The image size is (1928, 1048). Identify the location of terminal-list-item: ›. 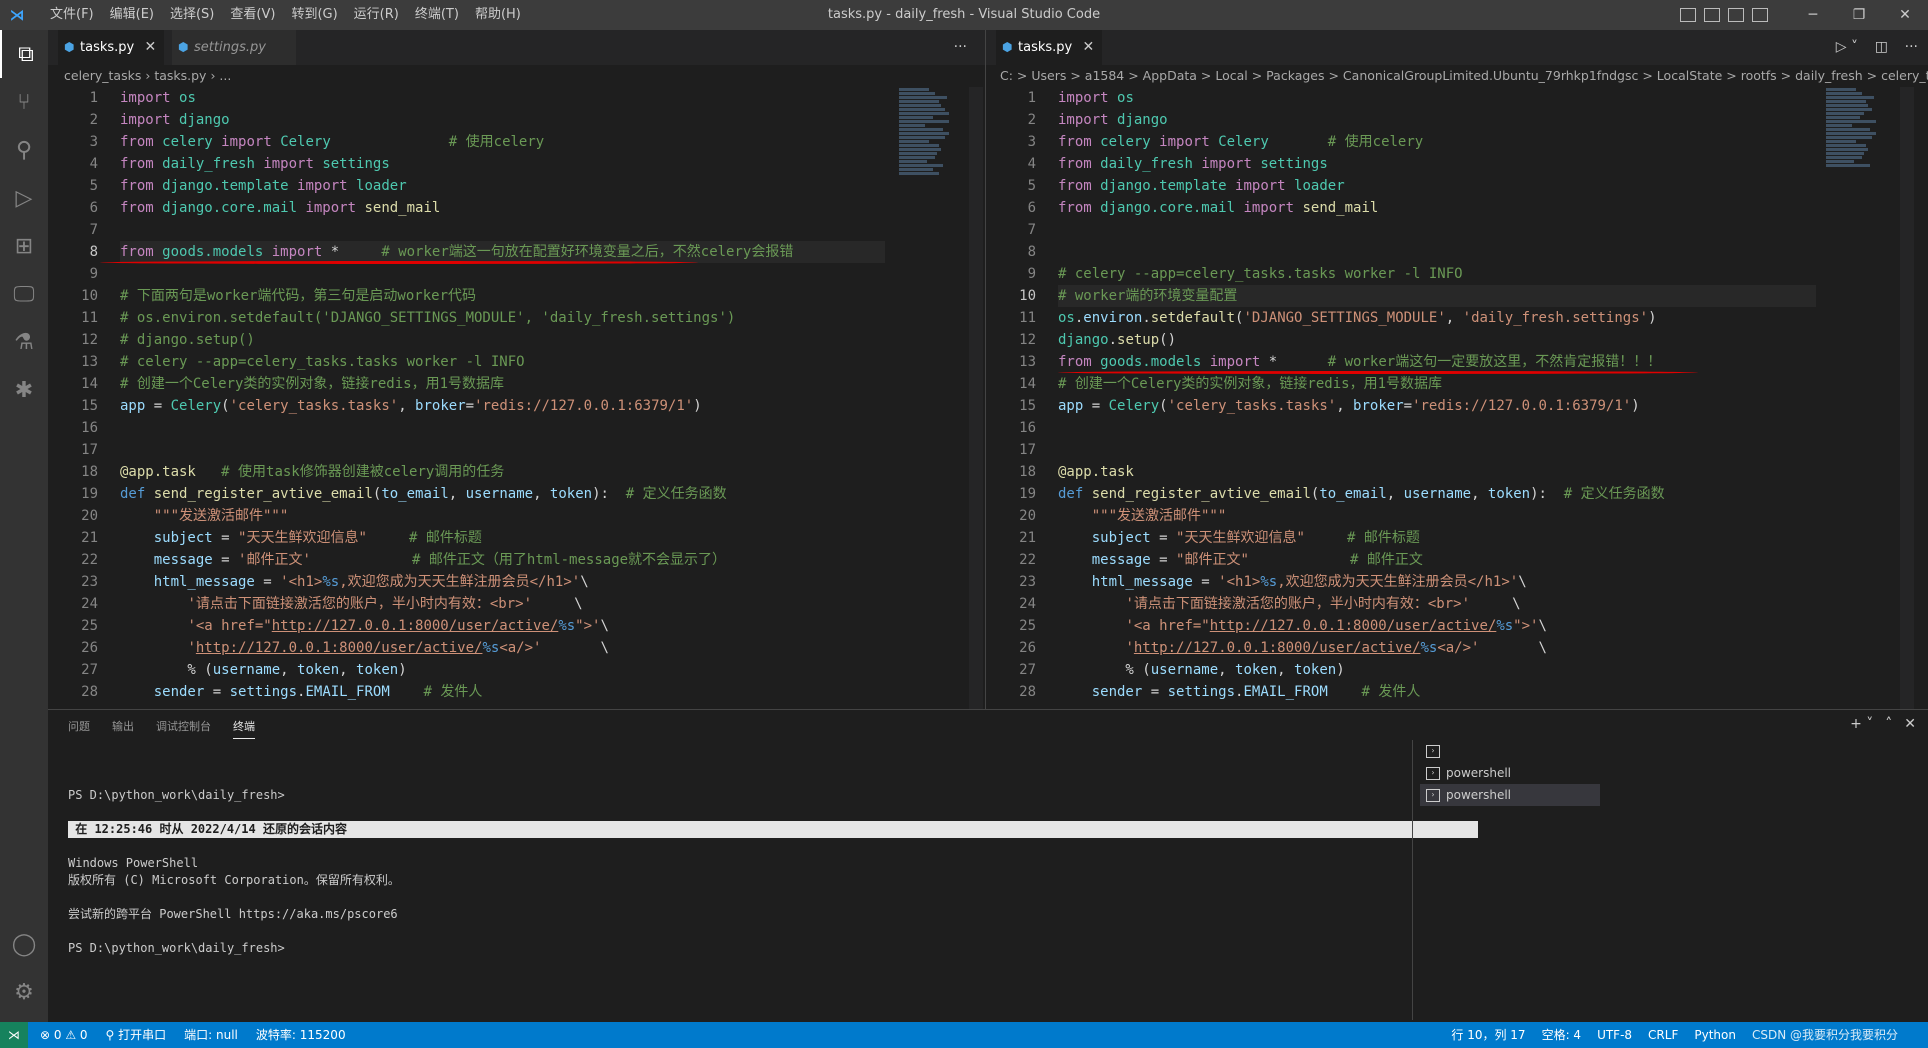
(1510, 751).